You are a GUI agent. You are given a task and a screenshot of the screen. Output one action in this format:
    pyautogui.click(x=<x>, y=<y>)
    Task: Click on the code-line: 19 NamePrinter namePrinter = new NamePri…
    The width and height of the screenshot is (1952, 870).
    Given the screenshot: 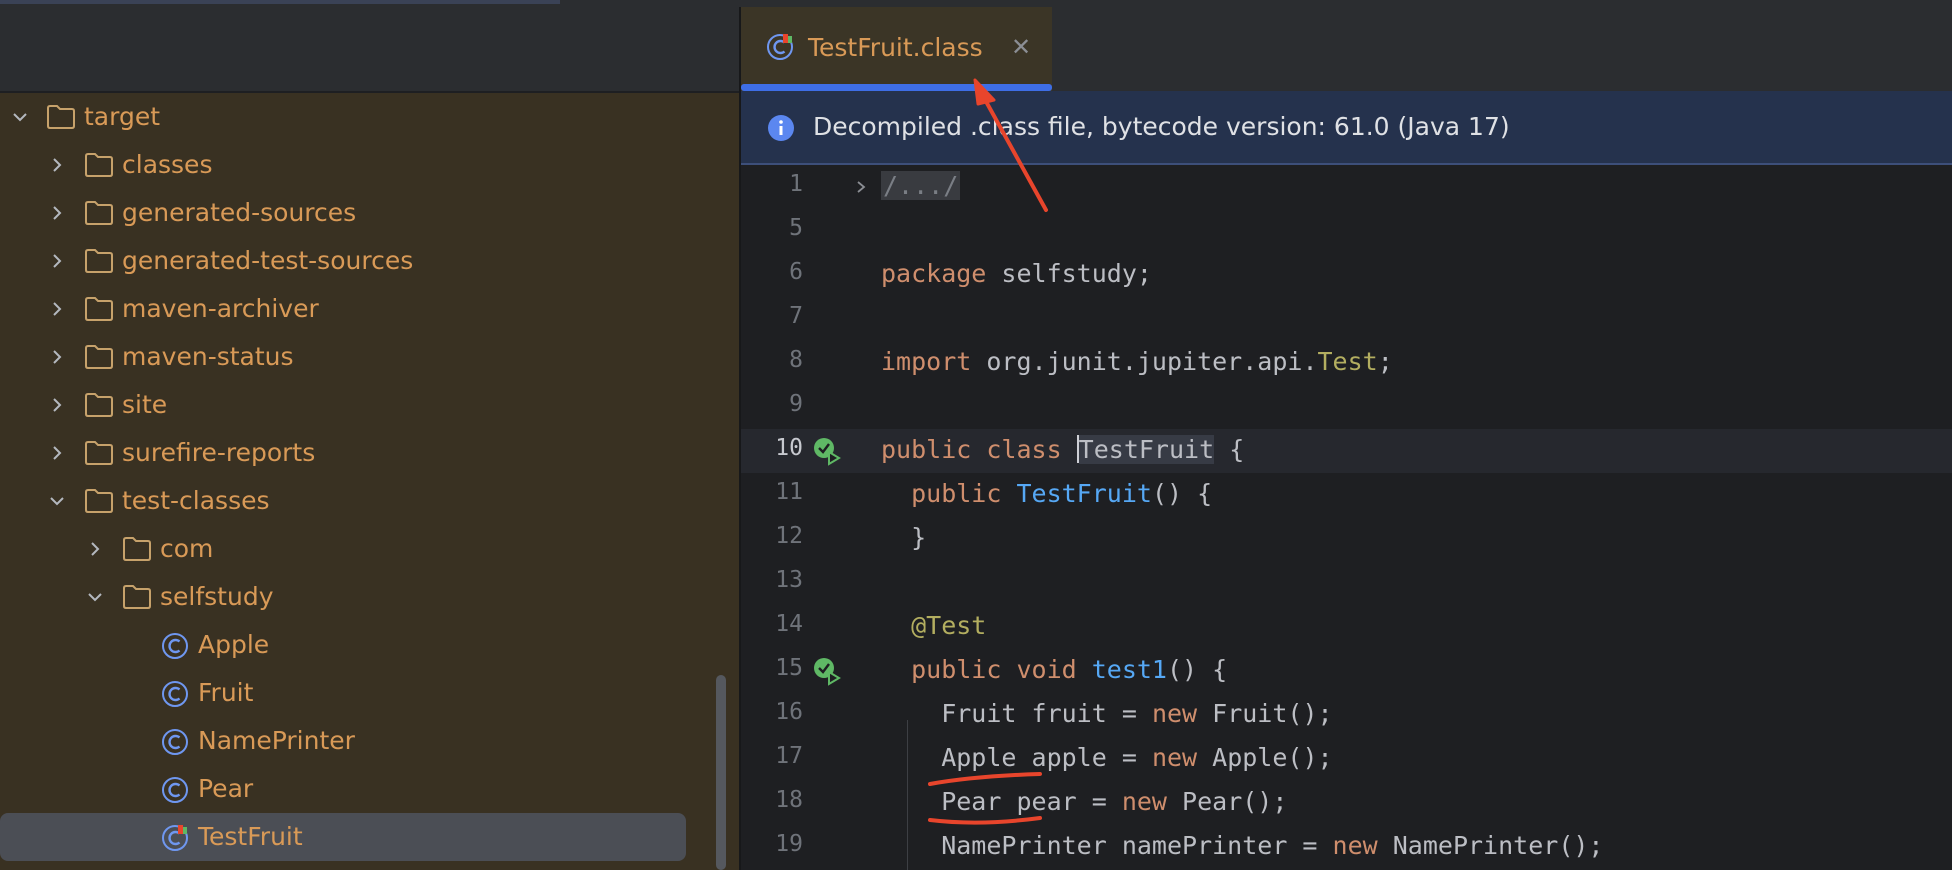 What is the action you would take?
    pyautogui.click(x=1346, y=847)
    